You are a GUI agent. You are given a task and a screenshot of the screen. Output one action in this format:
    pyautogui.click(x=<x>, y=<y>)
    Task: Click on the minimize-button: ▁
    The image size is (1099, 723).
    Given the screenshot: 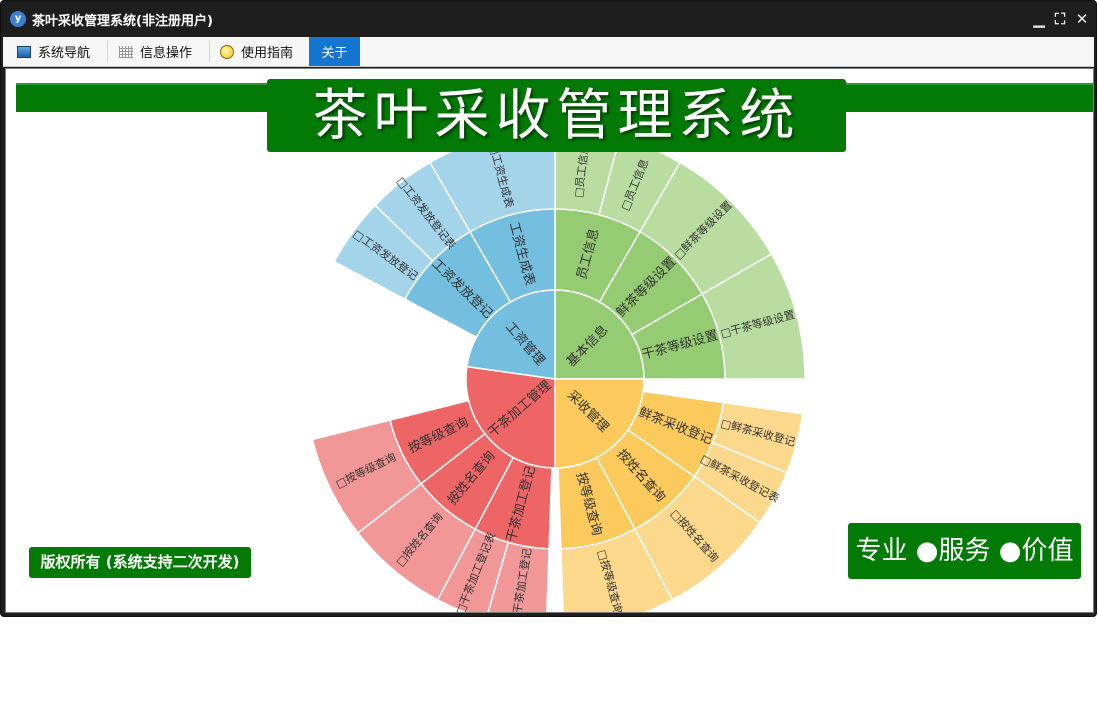 What is the action you would take?
    pyautogui.click(x=1039, y=19)
    